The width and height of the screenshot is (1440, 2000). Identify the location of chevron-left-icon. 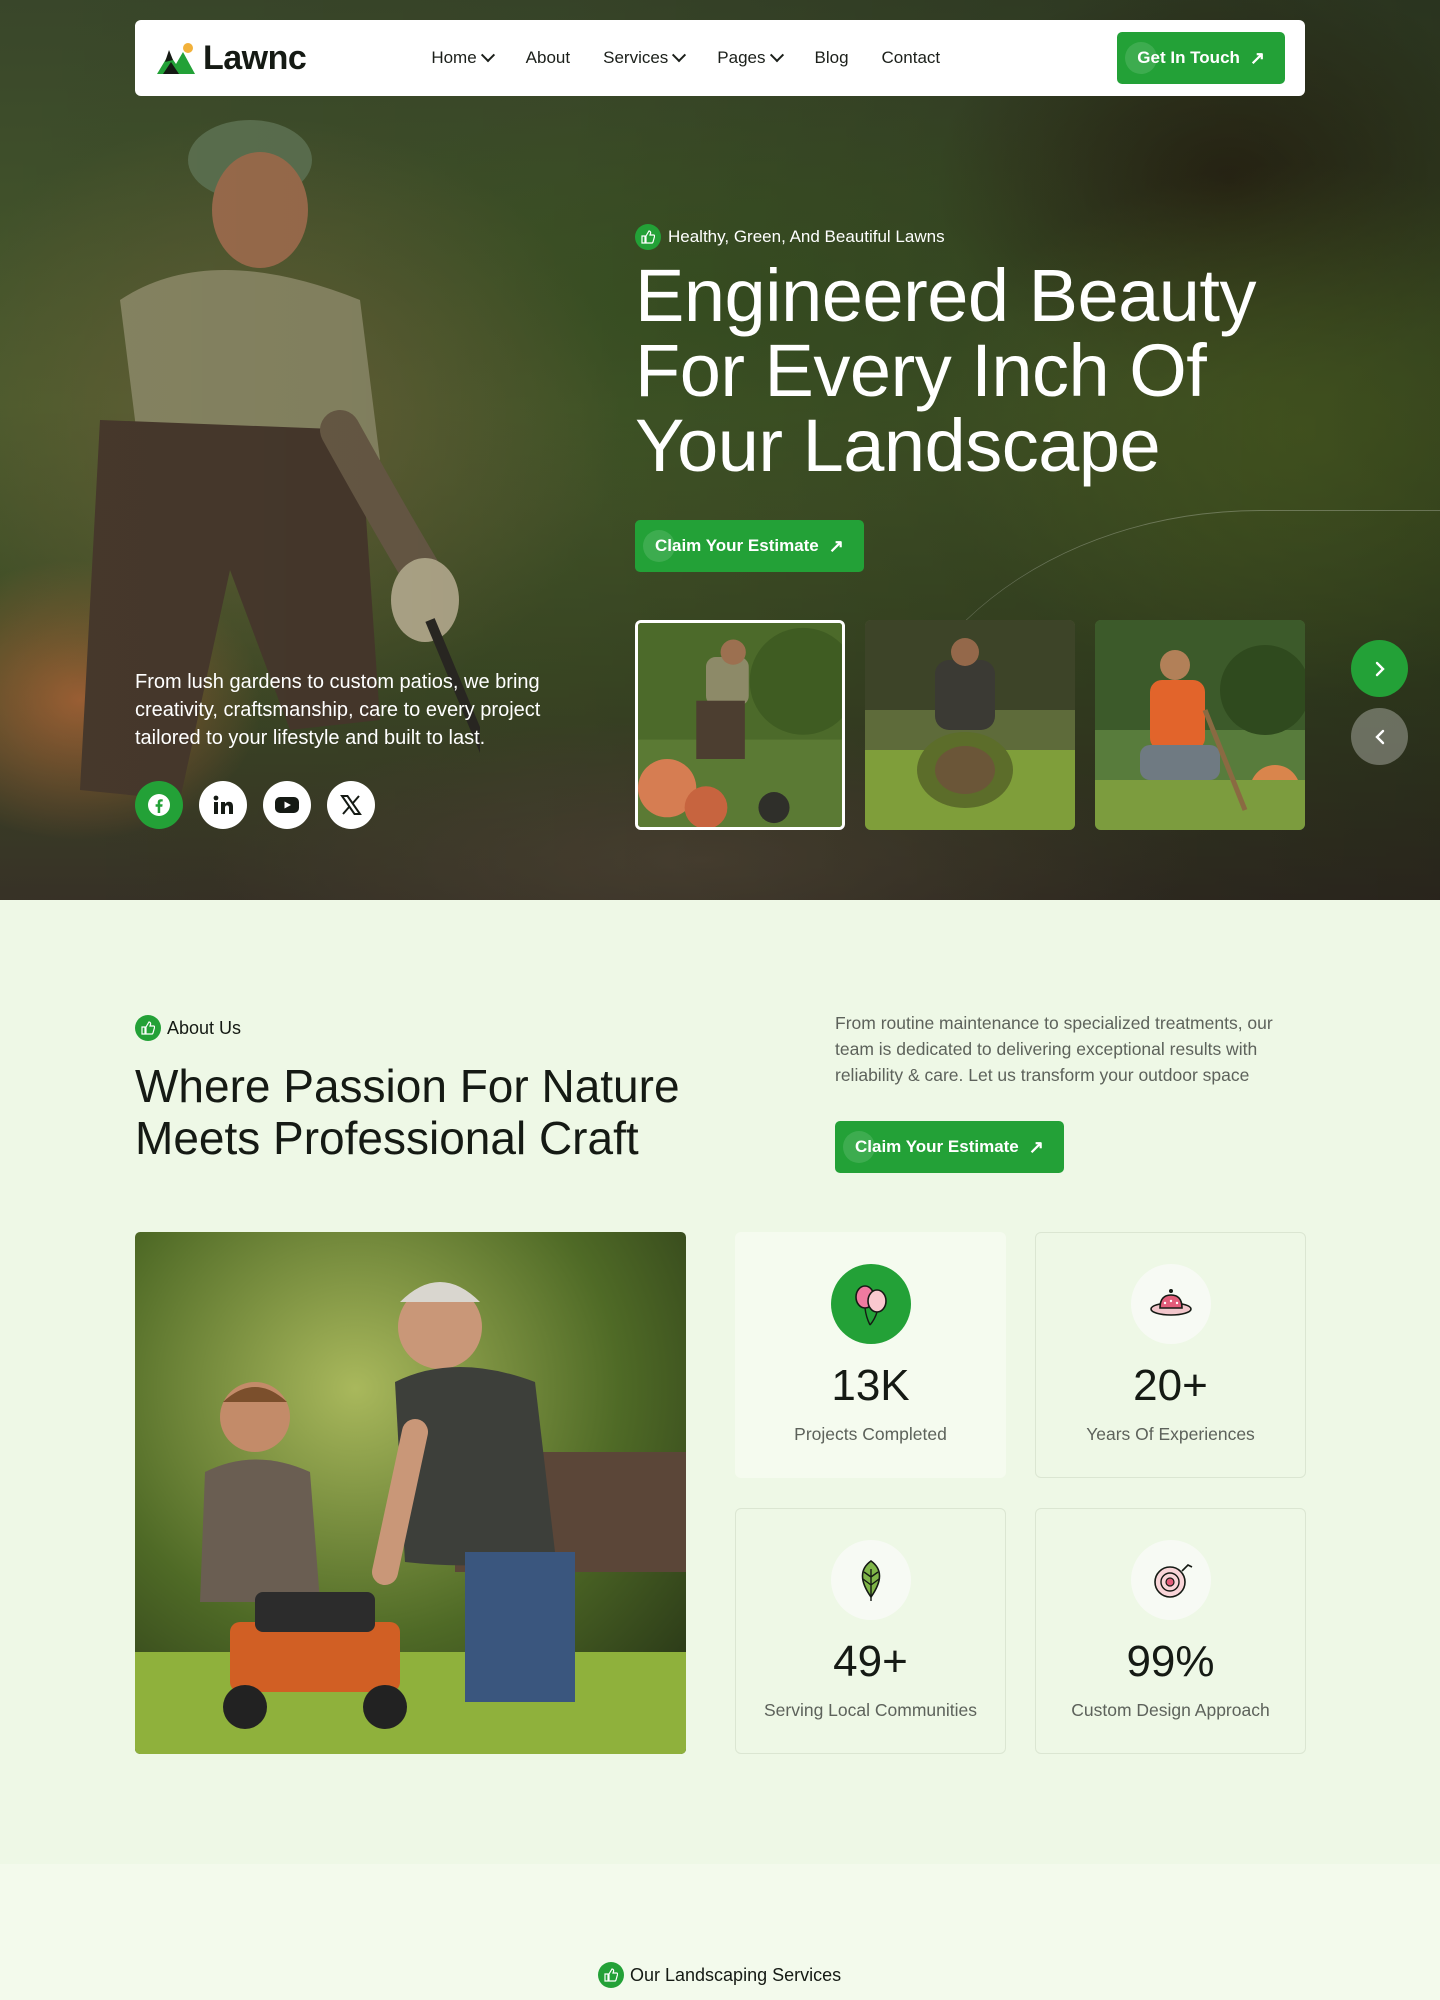
(1379, 736).